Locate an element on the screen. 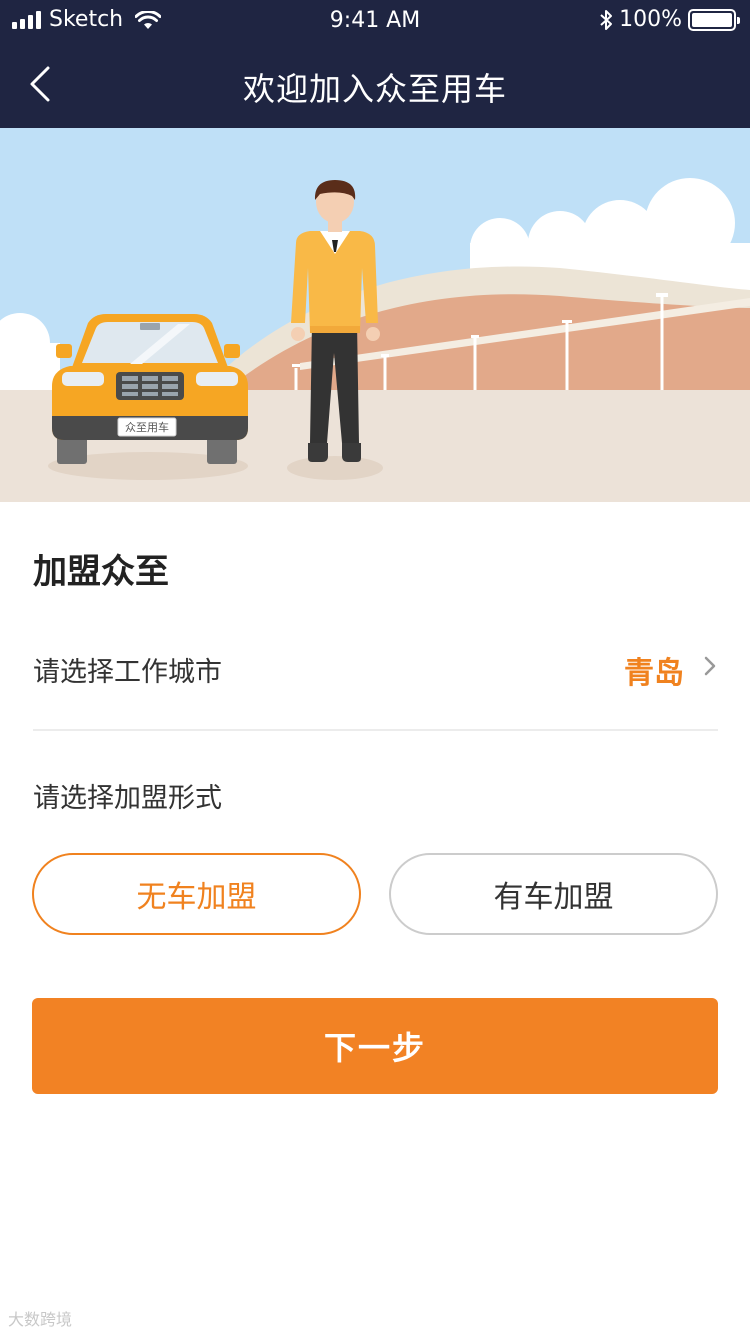  status-bar: Sketch 9:41 AM 100% is located at coordinates (375, 20).